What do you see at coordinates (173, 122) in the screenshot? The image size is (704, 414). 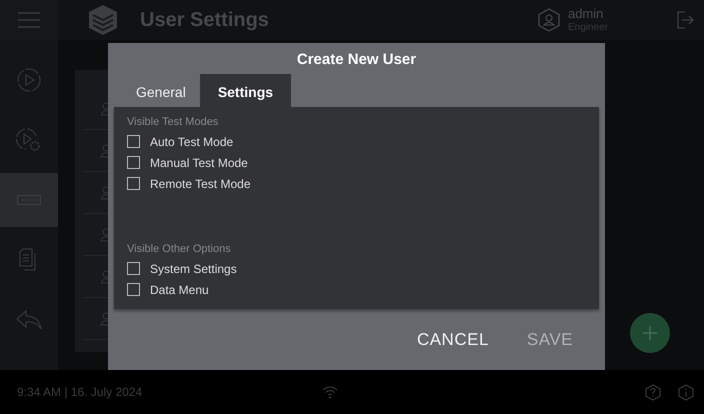 I see `section-heading: Visible Test Modes` at bounding box center [173, 122].